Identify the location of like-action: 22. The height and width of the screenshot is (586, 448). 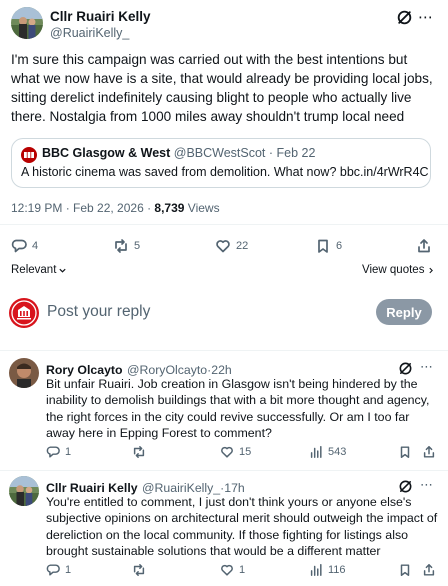
(231, 246).